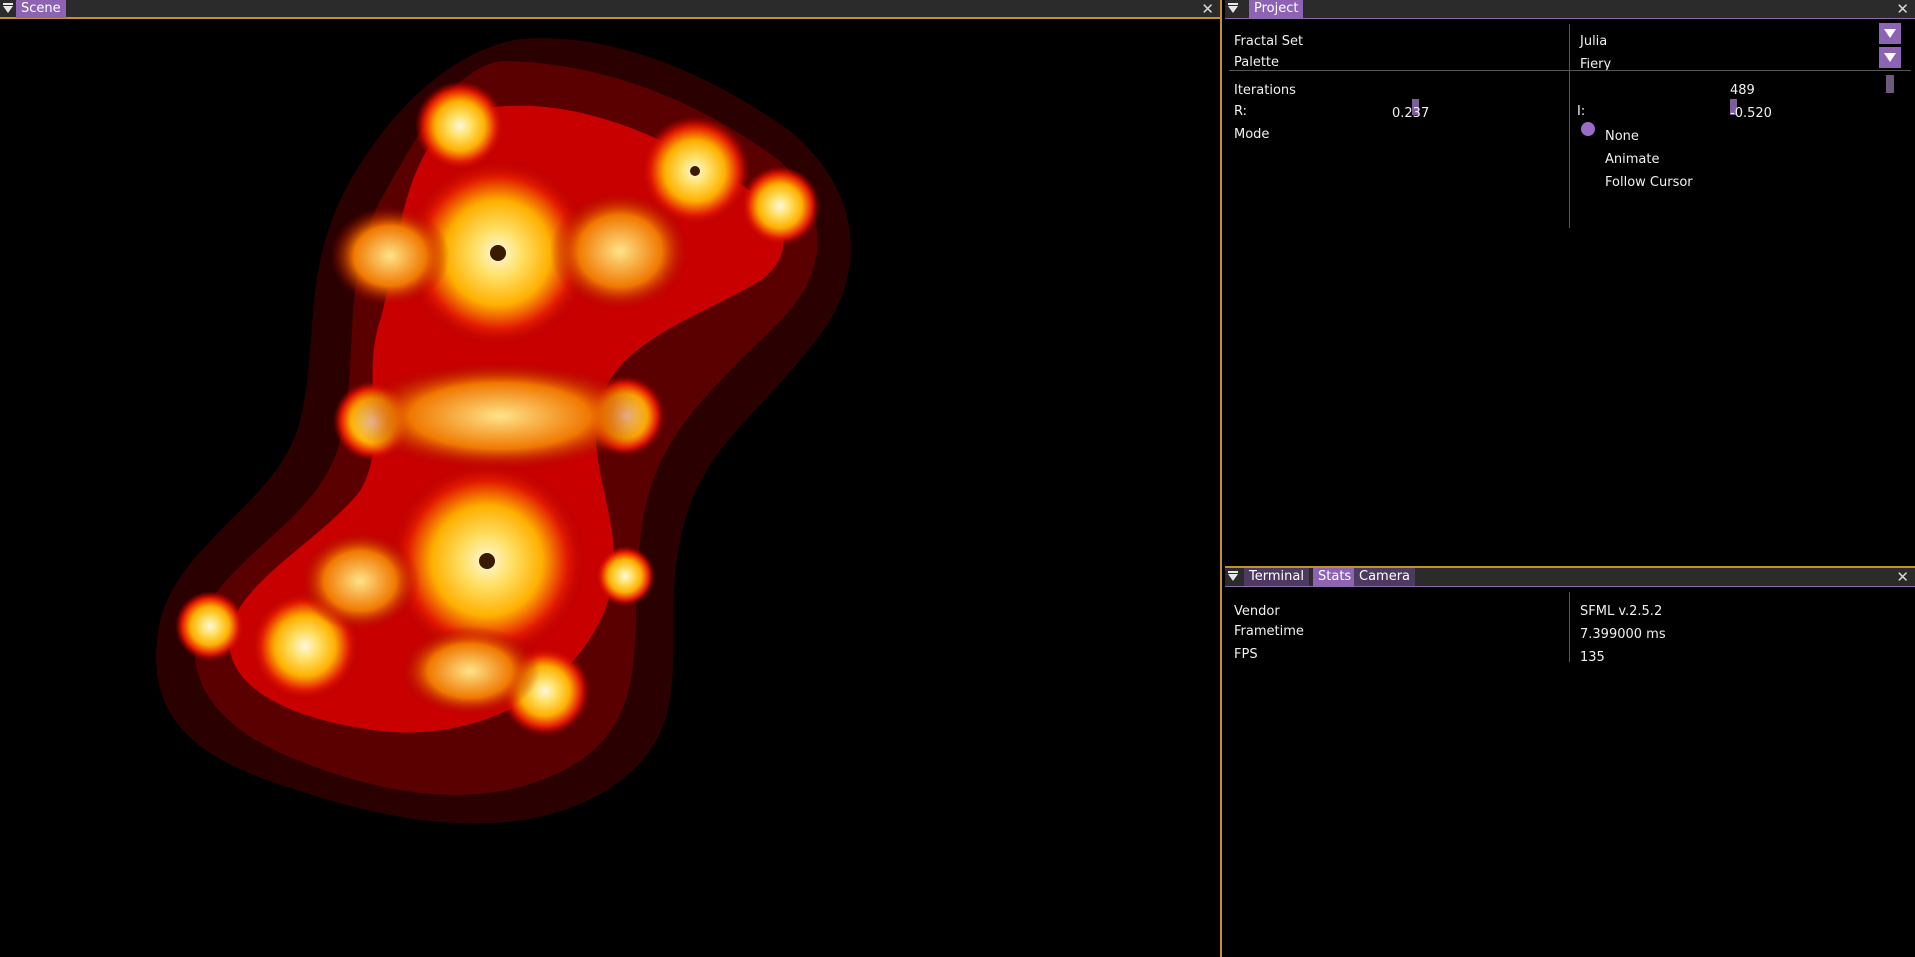 The width and height of the screenshot is (1915, 957). What do you see at coordinates (1241, 111) in the screenshot?
I see `r-label: R:` at bounding box center [1241, 111].